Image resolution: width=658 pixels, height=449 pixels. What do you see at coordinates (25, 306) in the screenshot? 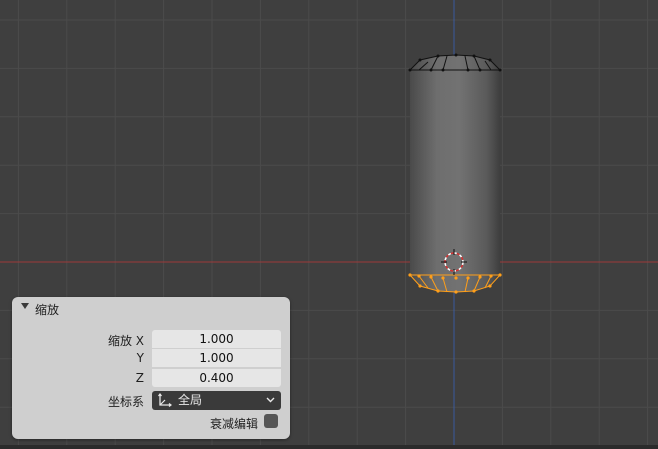
I see `collapse-triangle-icon` at bounding box center [25, 306].